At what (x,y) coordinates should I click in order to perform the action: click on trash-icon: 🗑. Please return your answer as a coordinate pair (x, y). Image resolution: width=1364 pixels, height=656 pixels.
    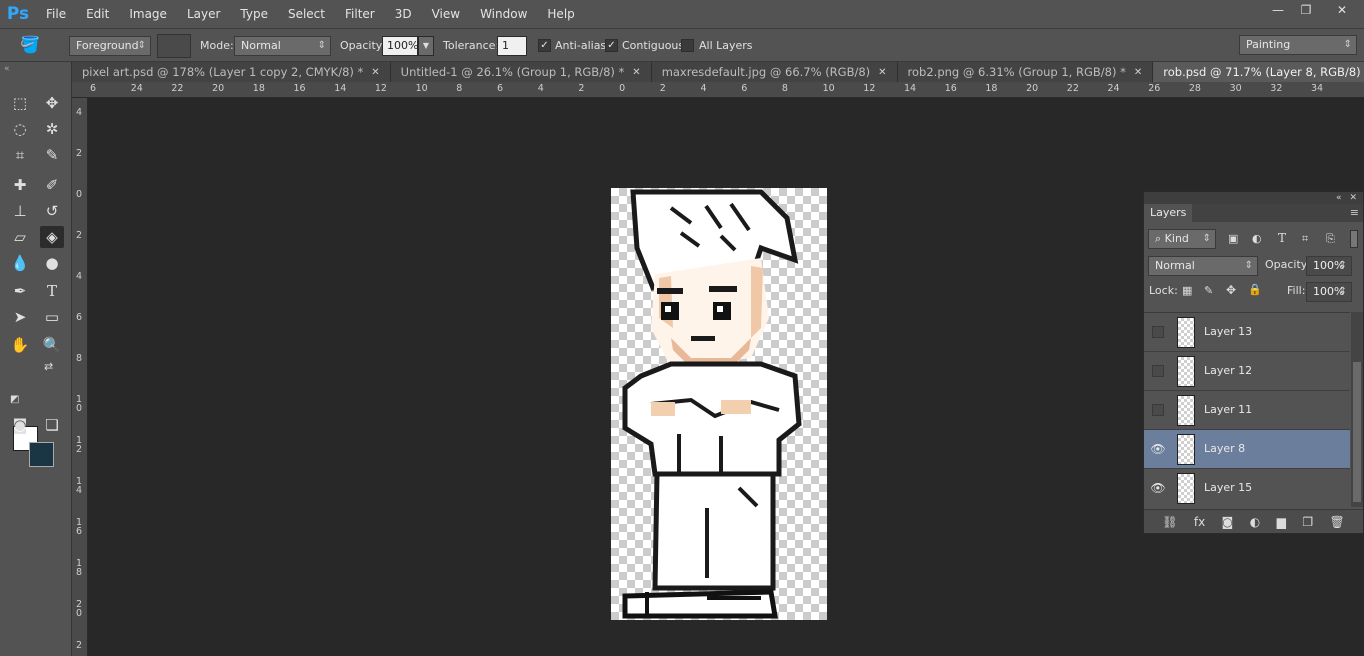
    Looking at the image, I should click on (1337, 522).